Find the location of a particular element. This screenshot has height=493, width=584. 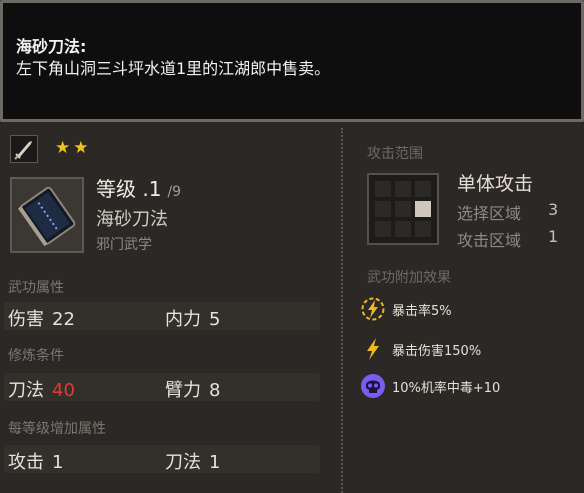

lightning-circle-icon is located at coordinates (373, 309).